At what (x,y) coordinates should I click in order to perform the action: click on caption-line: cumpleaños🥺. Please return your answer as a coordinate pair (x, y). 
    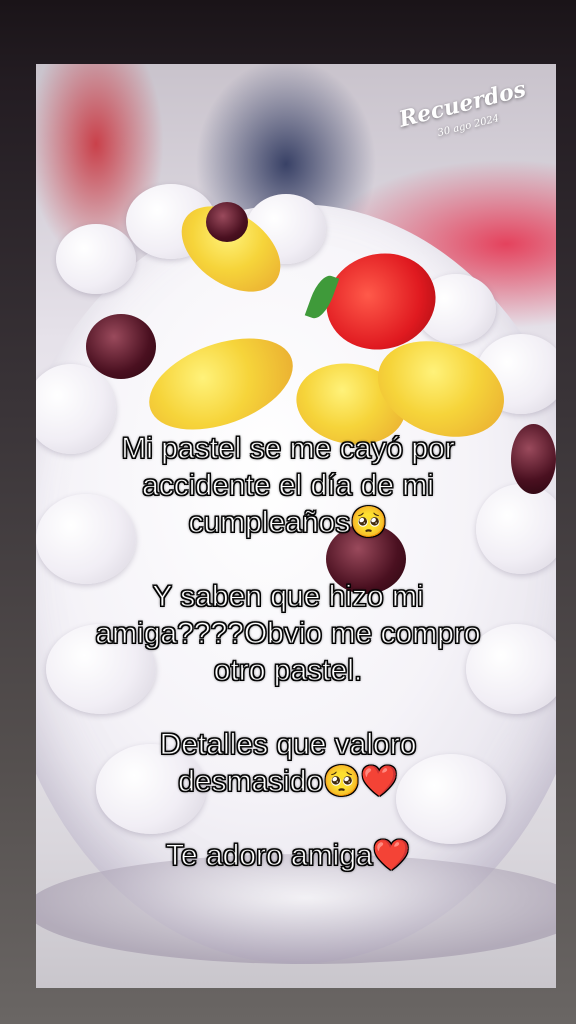
    Looking at the image, I should click on (288, 523).